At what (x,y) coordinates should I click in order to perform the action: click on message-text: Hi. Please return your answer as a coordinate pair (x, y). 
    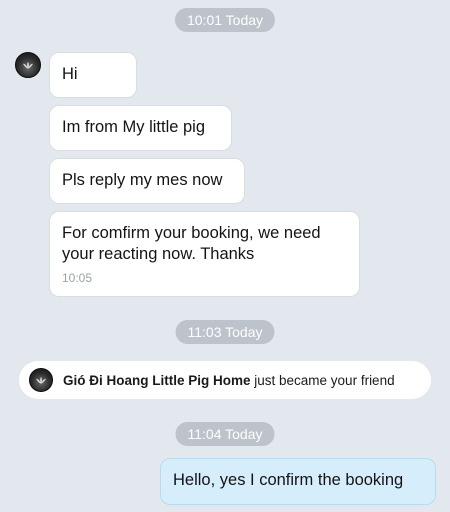
    Looking at the image, I should click on (70, 74).